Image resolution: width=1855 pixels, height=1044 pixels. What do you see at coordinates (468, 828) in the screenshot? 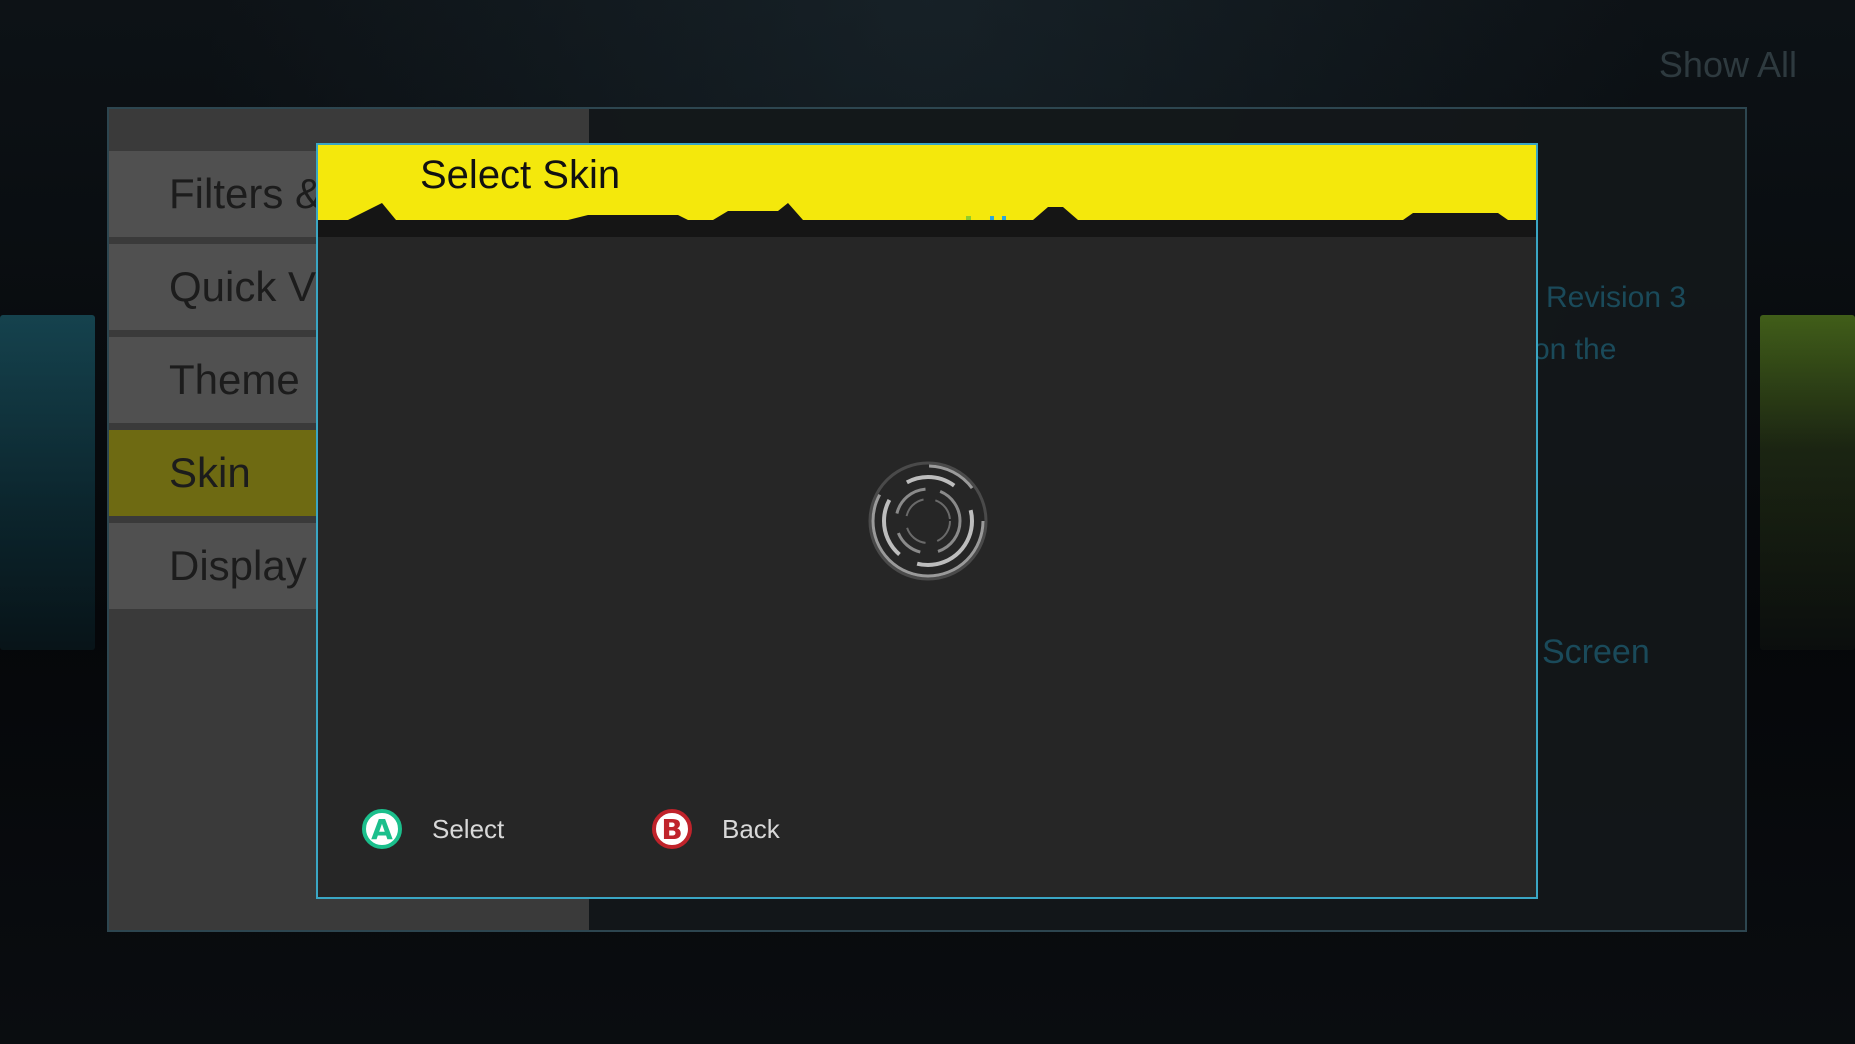
I see `select-label: Select` at bounding box center [468, 828].